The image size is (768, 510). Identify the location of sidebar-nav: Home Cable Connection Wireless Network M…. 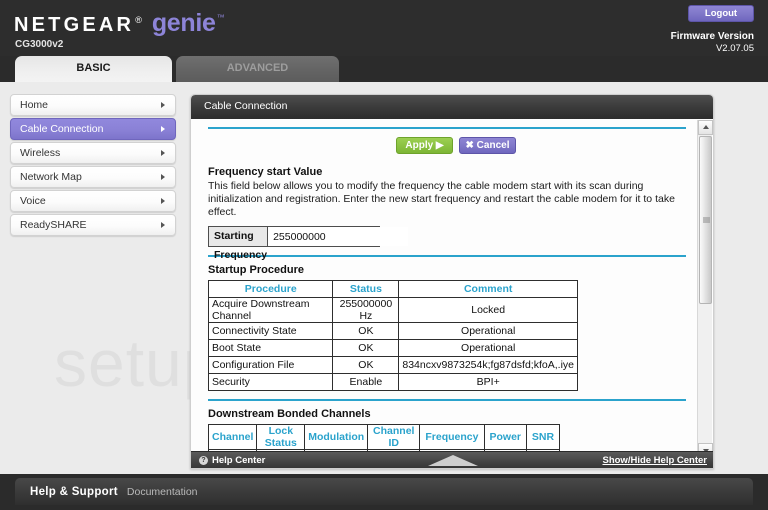
(93, 166).